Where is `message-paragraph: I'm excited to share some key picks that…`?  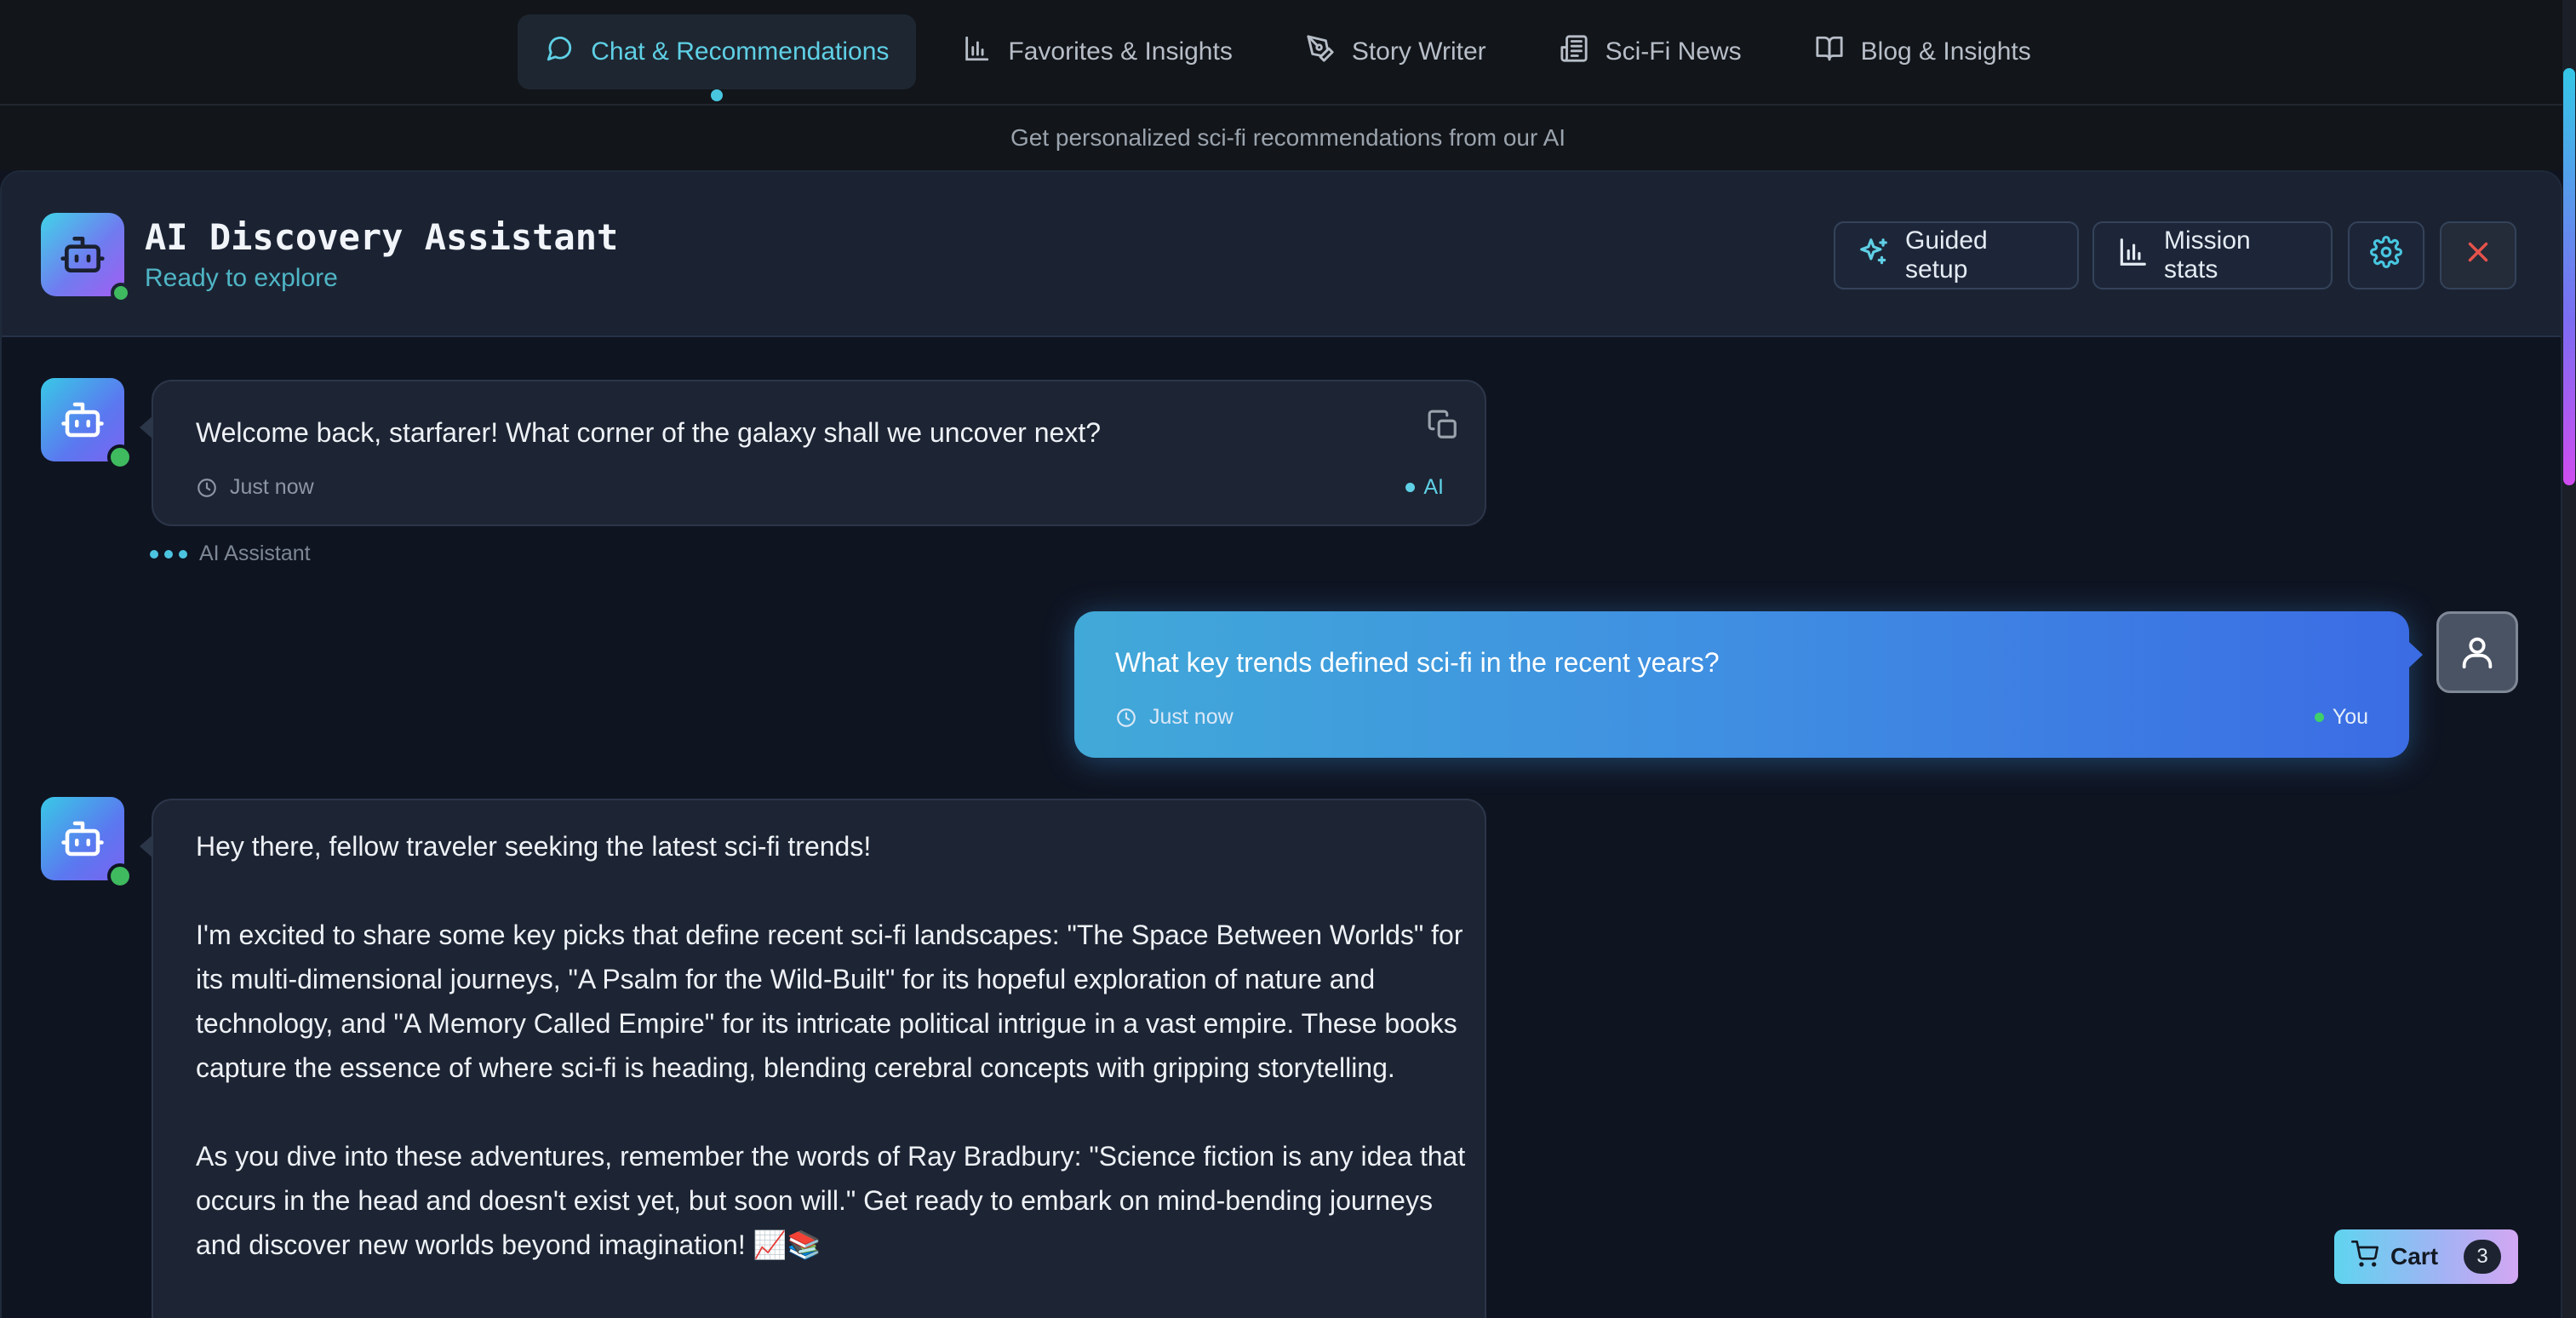 message-paragraph: I'm excited to share some key picks that… is located at coordinates (829, 1001).